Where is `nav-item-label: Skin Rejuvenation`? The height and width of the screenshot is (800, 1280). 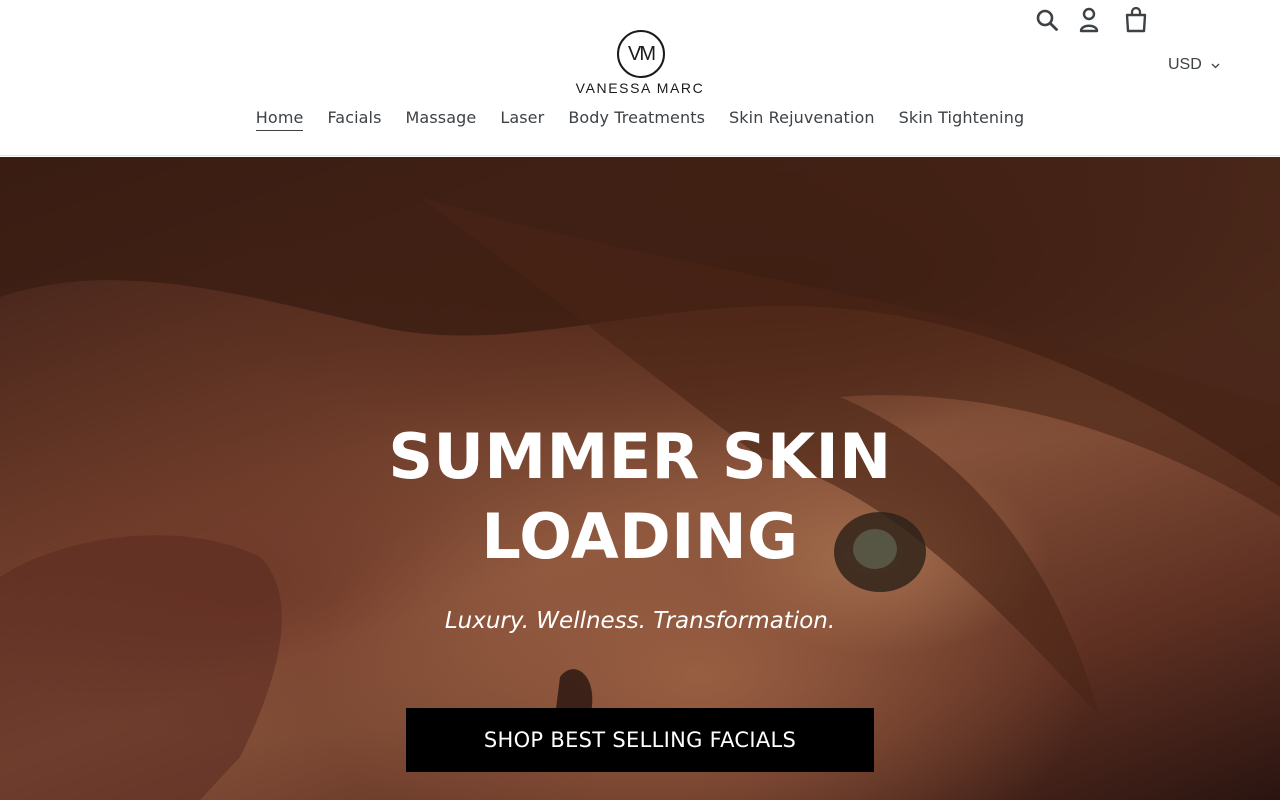 nav-item-label: Skin Rejuvenation is located at coordinates (802, 117).